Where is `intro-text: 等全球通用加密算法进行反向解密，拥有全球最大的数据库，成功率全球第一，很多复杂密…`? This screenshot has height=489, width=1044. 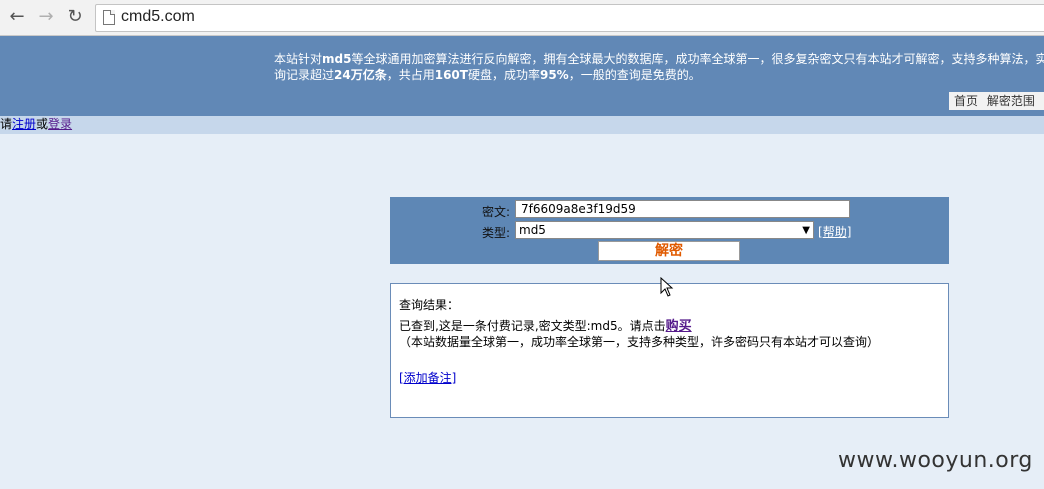 intro-text: 等全球通用加密算法进行反向解密，拥有全球最大的数据库，成功率全球第一，很多复杂密… is located at coordinates (697, 59).